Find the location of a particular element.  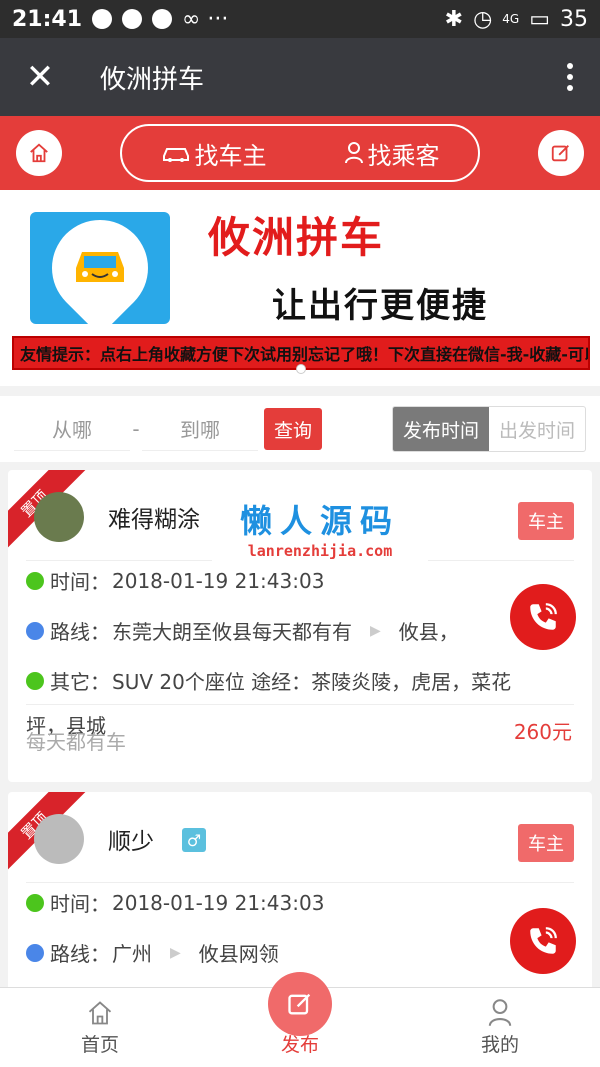

price: 260元 is located at coordinates (542, 732).